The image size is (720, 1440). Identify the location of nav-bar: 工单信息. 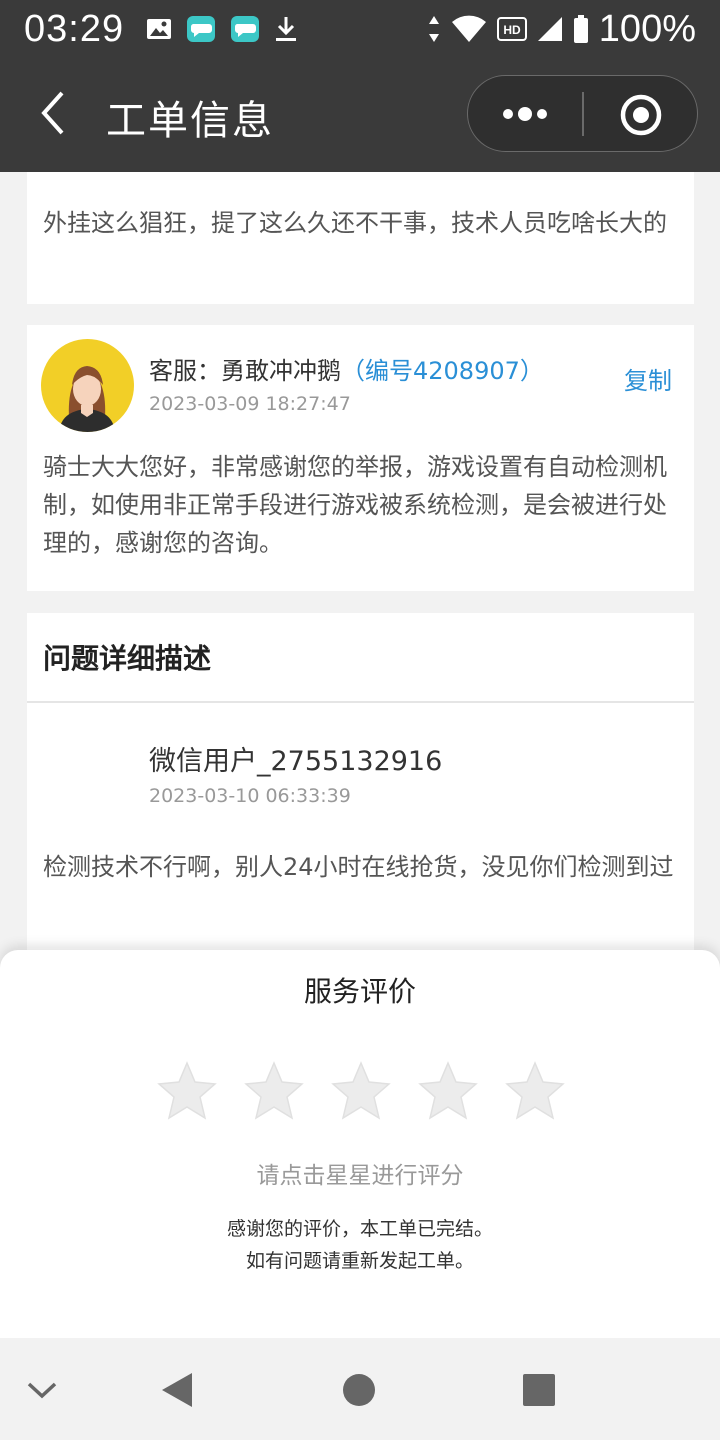
(360, 117).